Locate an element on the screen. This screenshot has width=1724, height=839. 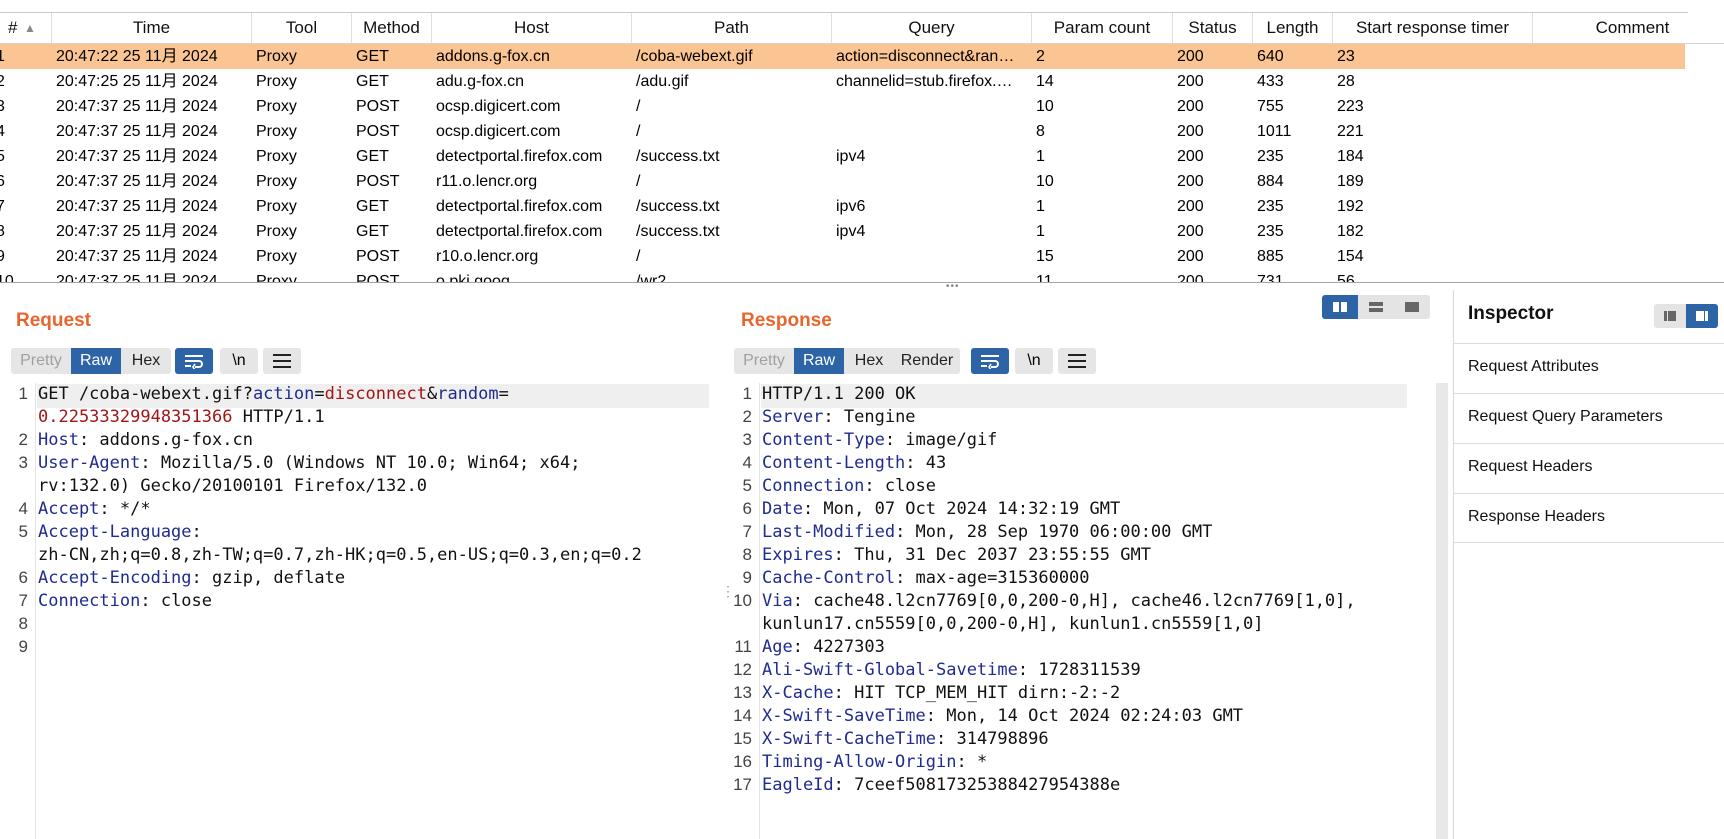
header-name: Timing-Allow-Origin is located at coordinates (859, 762).